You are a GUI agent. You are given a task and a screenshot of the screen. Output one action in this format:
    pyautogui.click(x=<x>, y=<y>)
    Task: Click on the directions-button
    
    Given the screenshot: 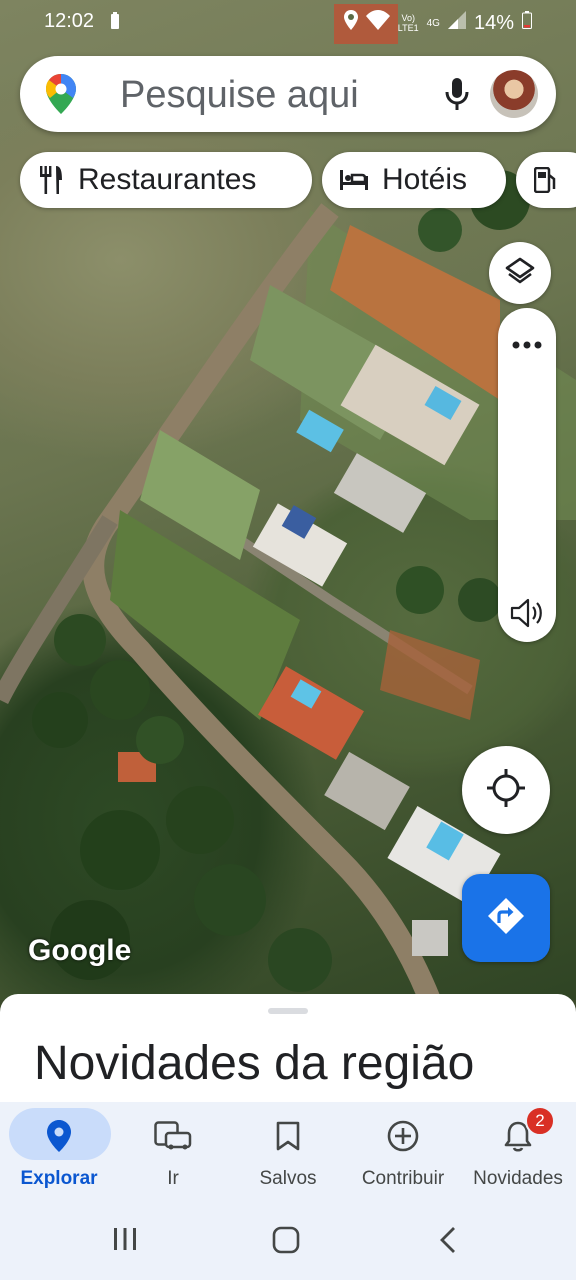 What is the action you would take?
    pyautogui.click(x=506, y=918)
    